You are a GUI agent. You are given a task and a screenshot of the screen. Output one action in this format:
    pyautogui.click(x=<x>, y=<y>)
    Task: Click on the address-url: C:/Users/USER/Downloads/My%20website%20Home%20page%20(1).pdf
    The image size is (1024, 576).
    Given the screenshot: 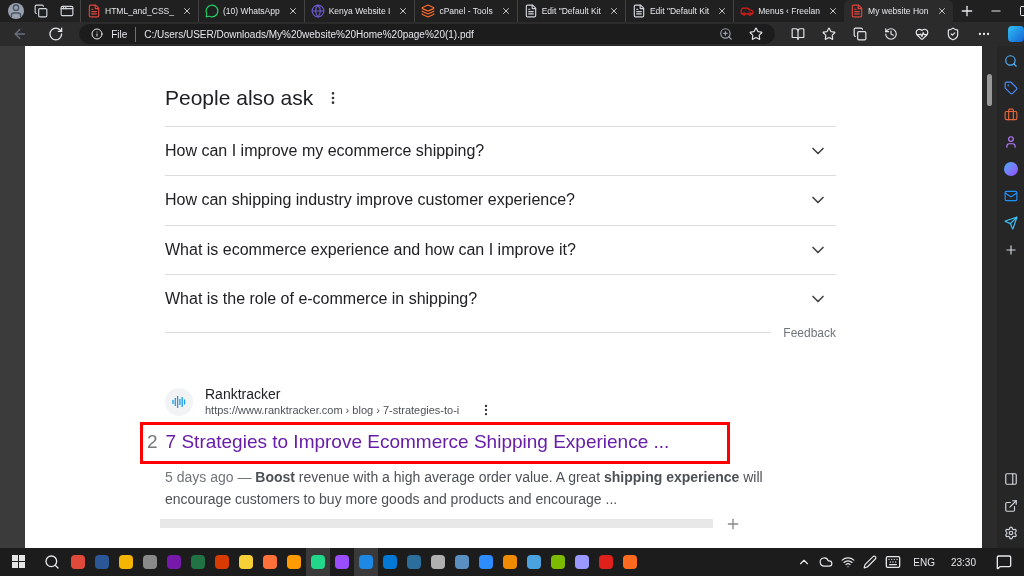 What is the action you would take?
    pyautogui.click(x=304, y=34)
    